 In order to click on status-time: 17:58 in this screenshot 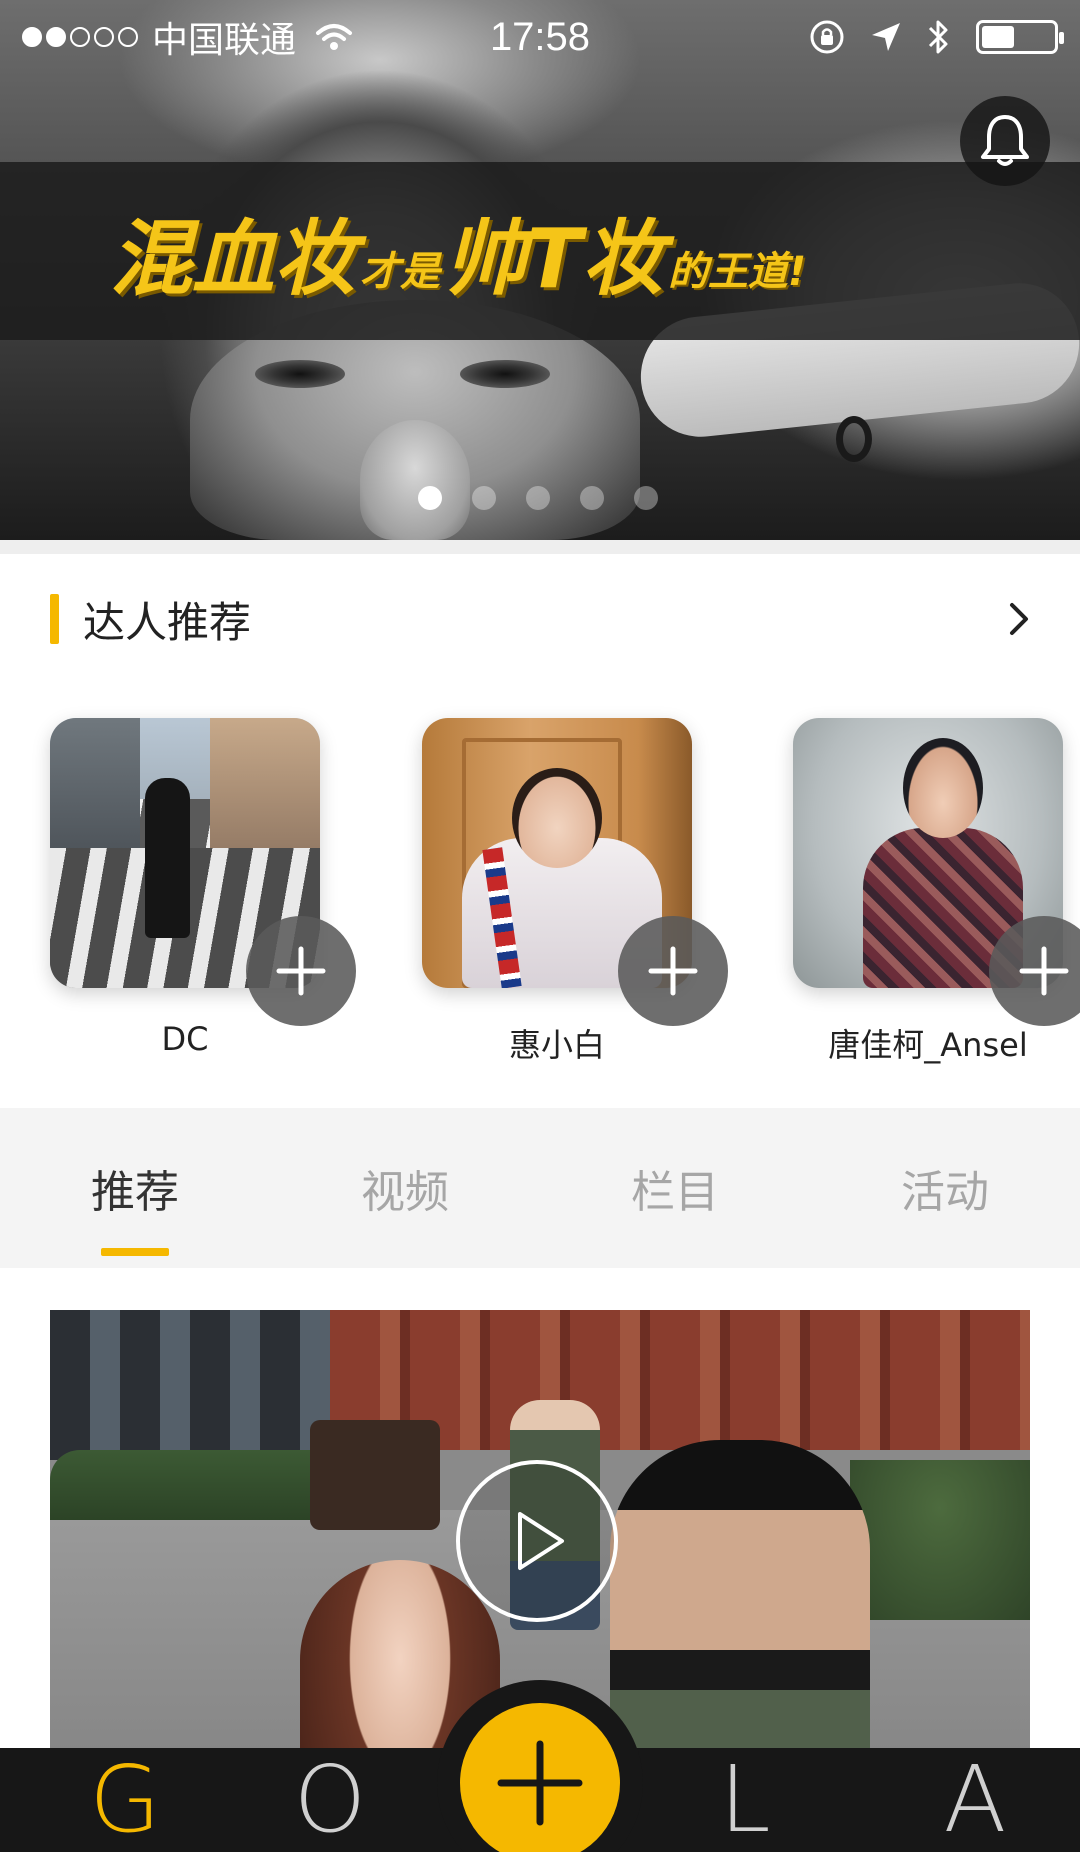, I will do `click(540, 36)`.